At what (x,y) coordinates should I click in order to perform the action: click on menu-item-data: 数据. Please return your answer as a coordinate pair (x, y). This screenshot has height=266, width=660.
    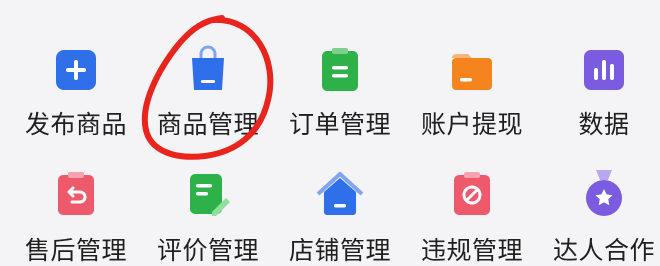
    Looking at the image, I should click on (599, 92).